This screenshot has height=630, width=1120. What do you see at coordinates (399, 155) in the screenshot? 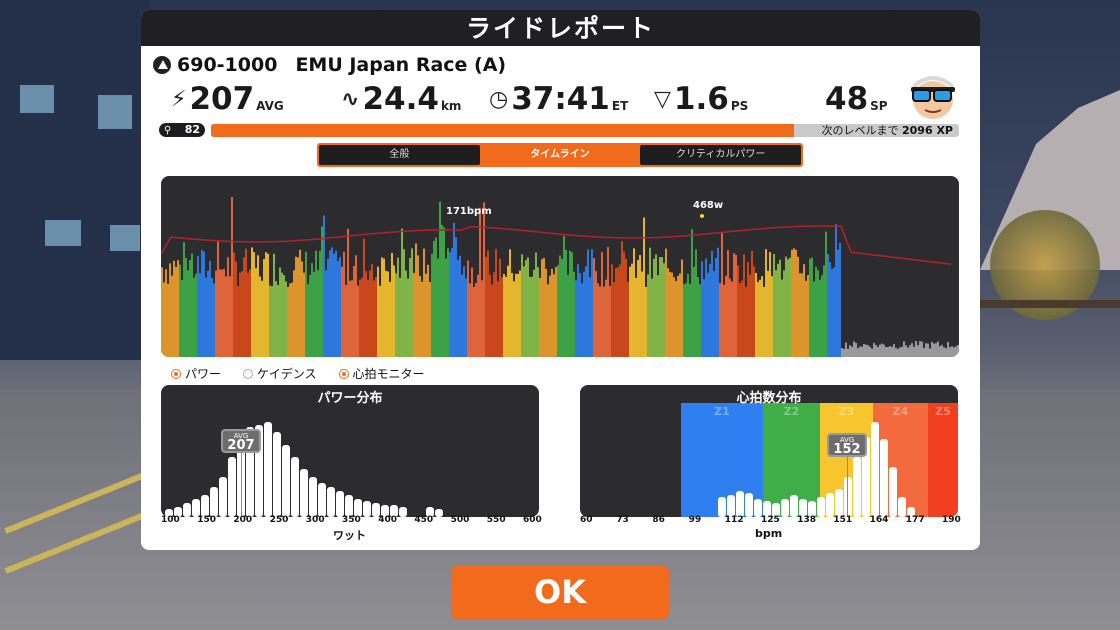
I see `tab-overview: 全般` at bounding box center [399, 155].